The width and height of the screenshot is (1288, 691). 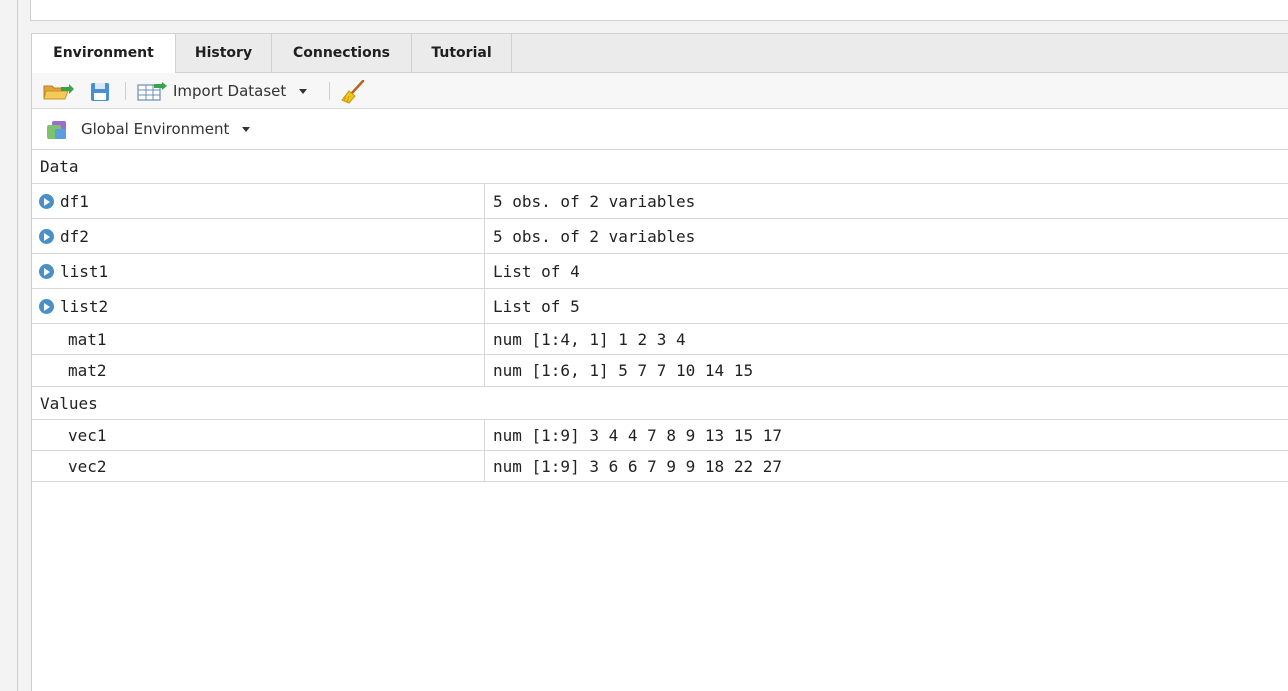 I want to click on table-row: vec2 num [1:9] 3 6 6 7 9 9 18 22 27, so click(x=660, y=466).